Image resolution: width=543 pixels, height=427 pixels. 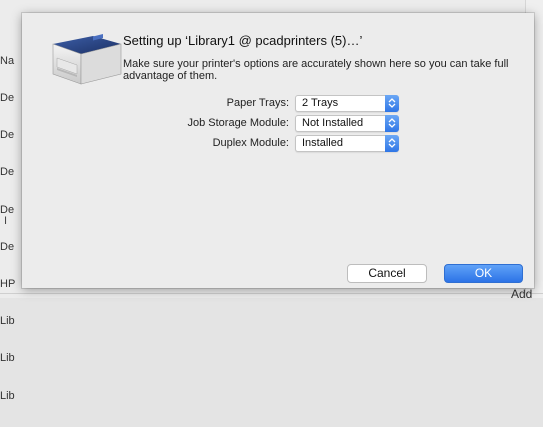 What do you see at coordinates (238, 123) in the screenshot?
I see `job-storage-label: Job Storage Module:` at bounding box center [238, 123].